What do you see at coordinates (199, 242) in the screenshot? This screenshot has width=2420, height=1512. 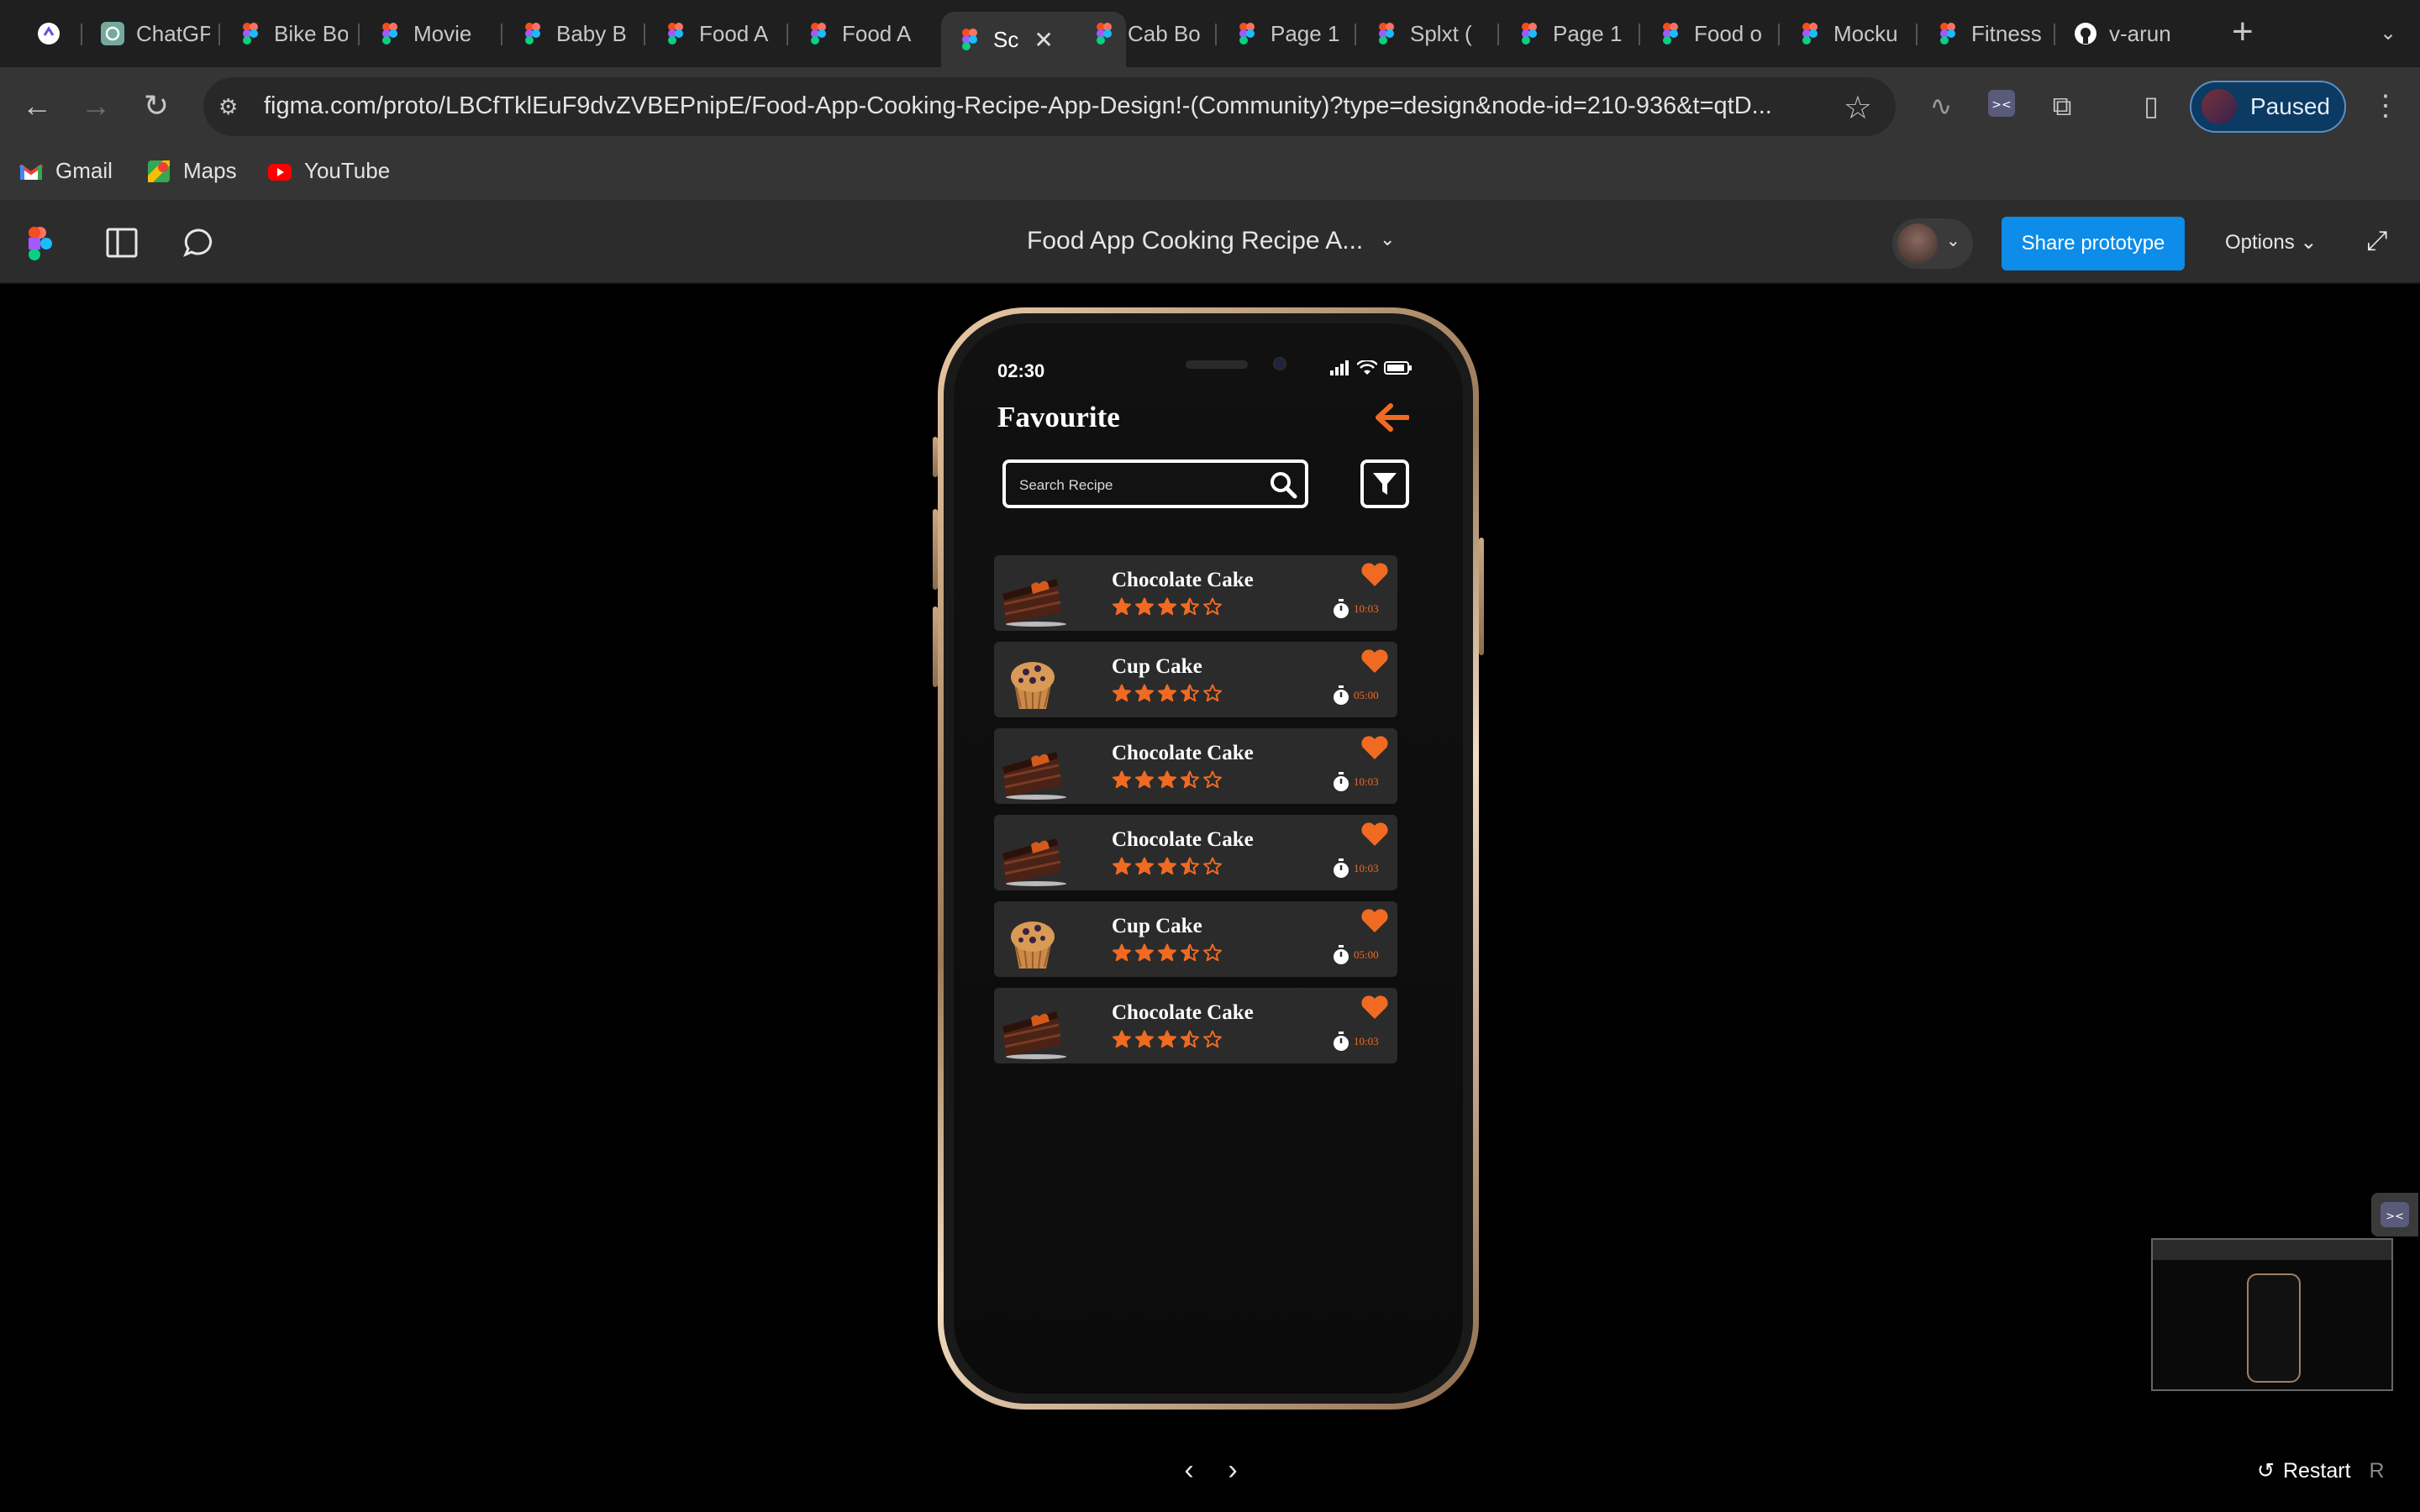 I see `comment-icon` at bounding box center [199, 242].